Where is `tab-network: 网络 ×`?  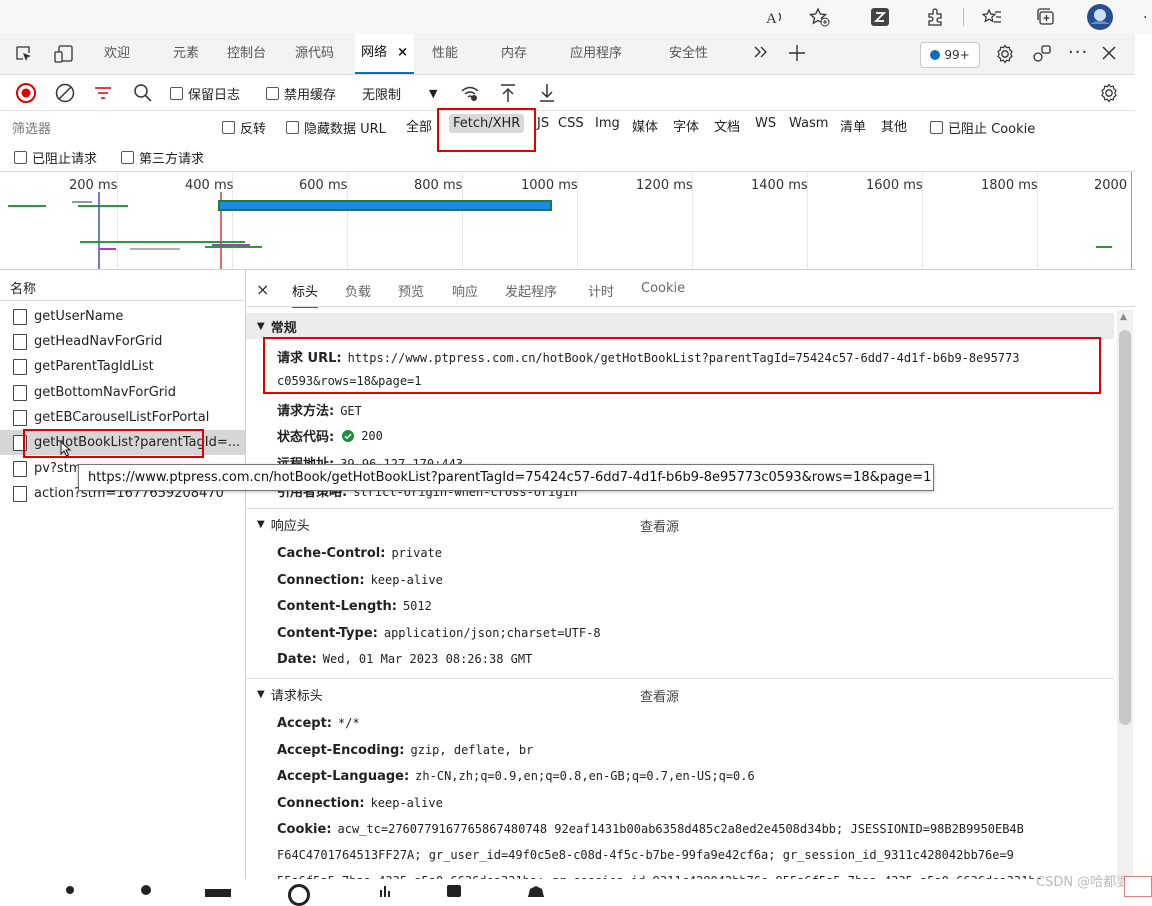 tab-network: 网络 × is located at coordinates (385, 54).